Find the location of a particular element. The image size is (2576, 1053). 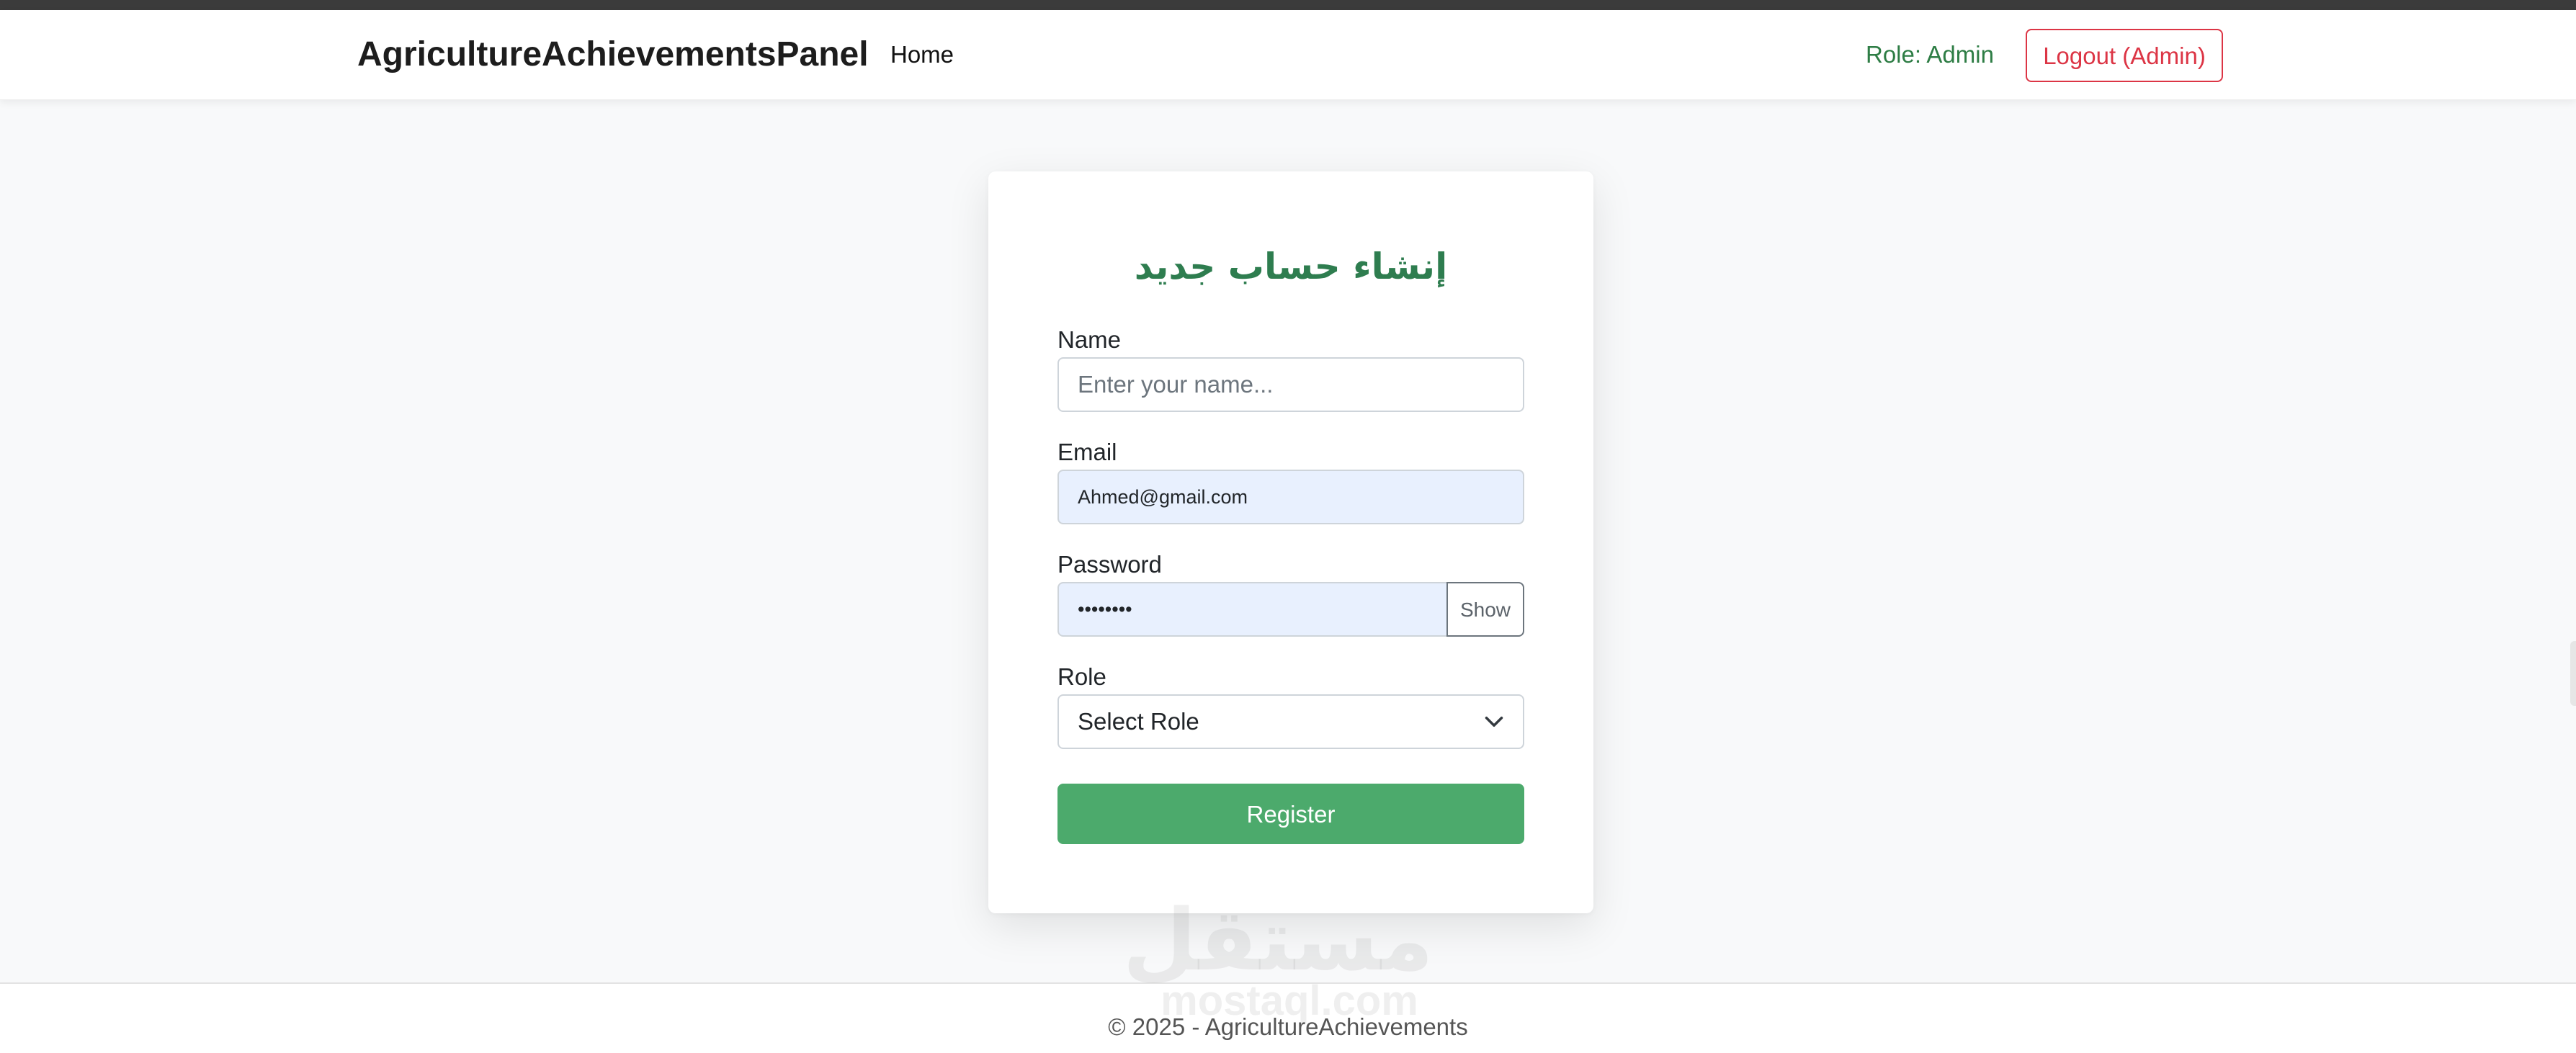

show-password-button: Show is located at coordinates (1485, 609).